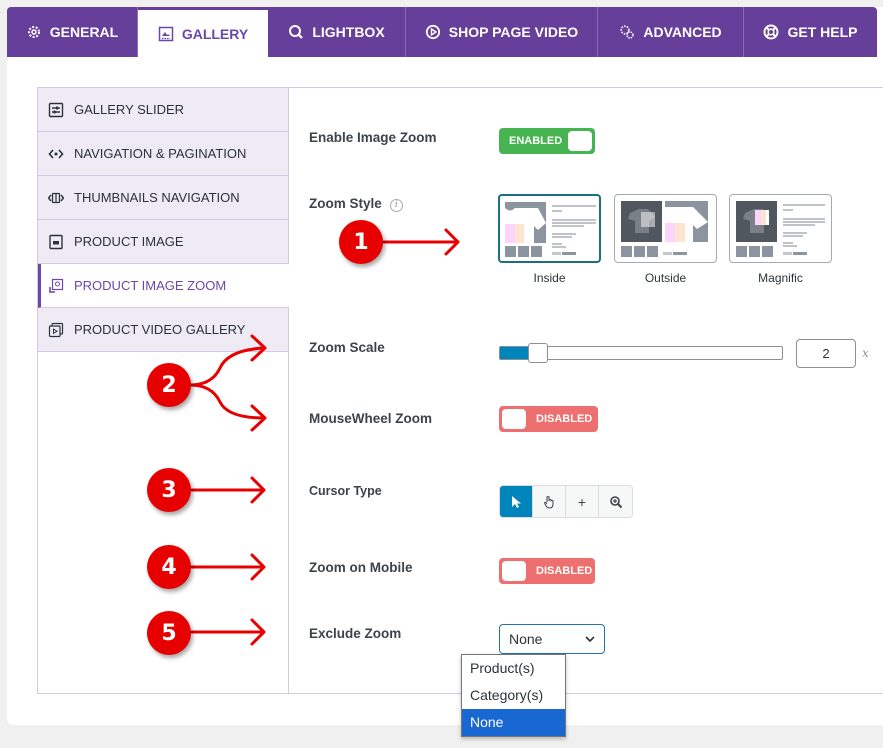  Describe the element at coordinates (865, 353) in the screenshot. I see `zoom-scale-unit: x` at that location.